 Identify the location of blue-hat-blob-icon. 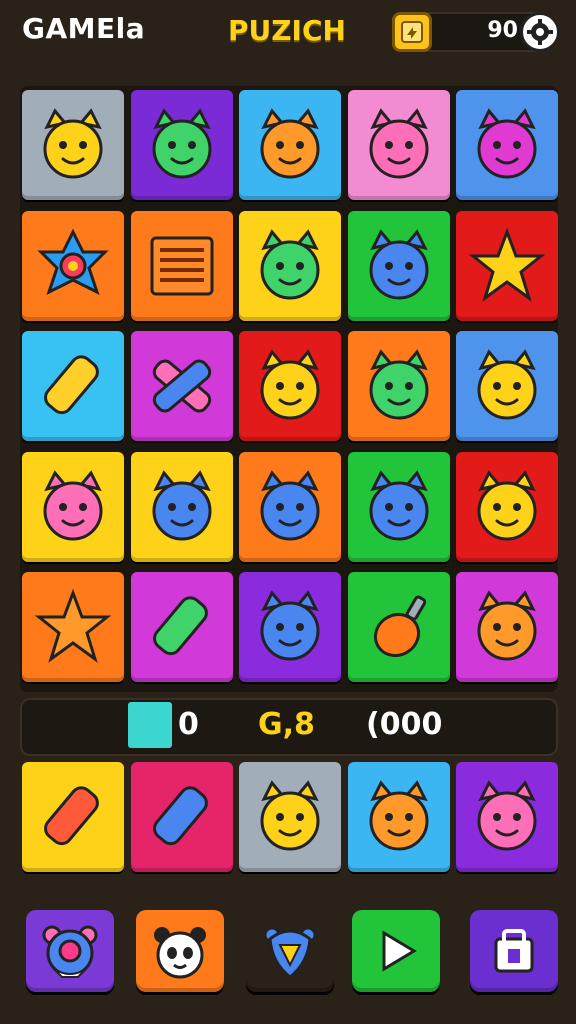
(290, 504).